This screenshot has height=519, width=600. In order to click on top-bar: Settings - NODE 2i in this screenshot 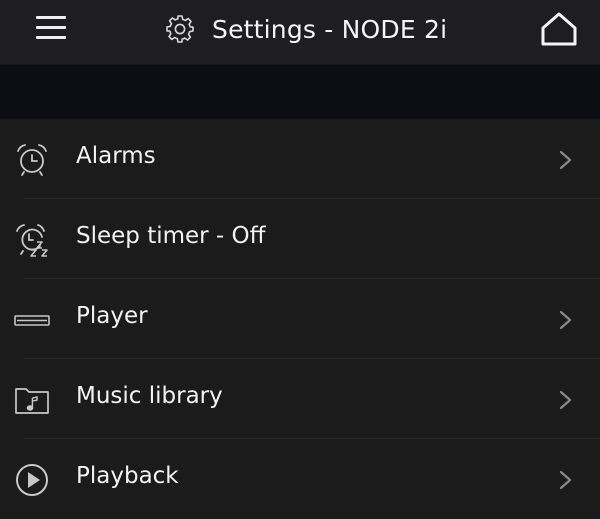, I will do `click(300, 32)`.